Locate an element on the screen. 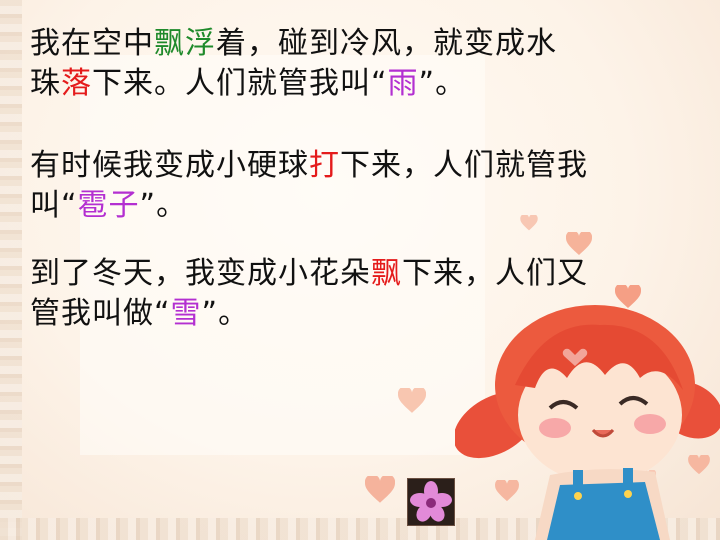  highlight-word: 打 is located at coordinates (324, 165).